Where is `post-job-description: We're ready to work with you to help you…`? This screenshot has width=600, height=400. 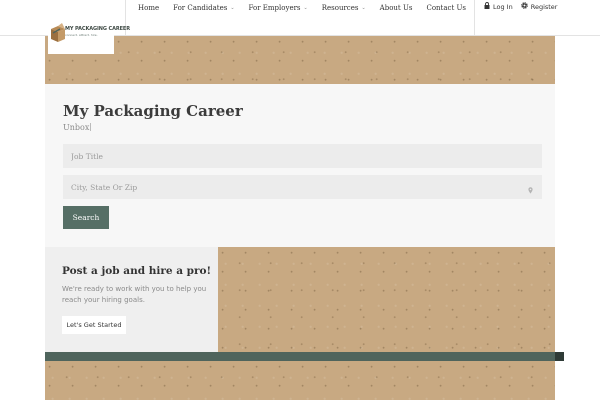
post-job-description: We're ready to work with you to help you… is located at coordinates (134, 294).